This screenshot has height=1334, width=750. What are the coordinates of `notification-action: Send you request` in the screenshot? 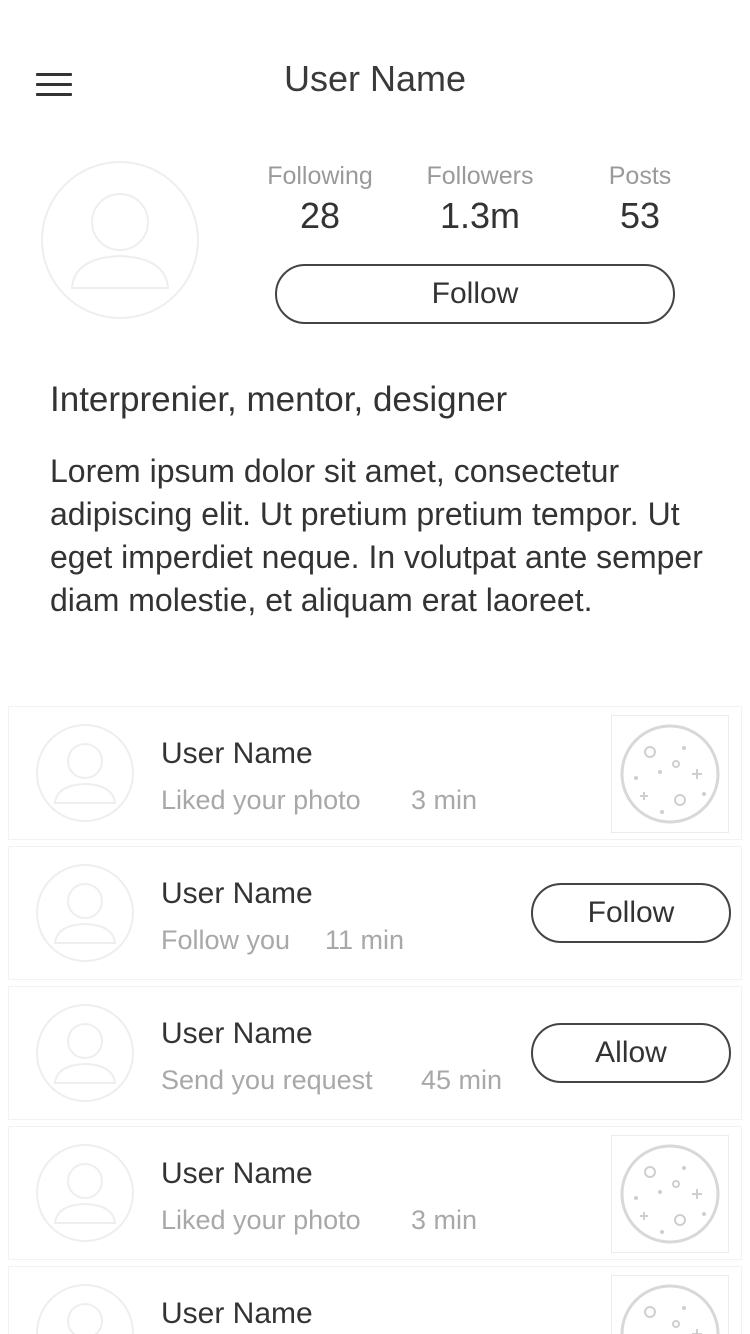 It's located at (267, 1080).